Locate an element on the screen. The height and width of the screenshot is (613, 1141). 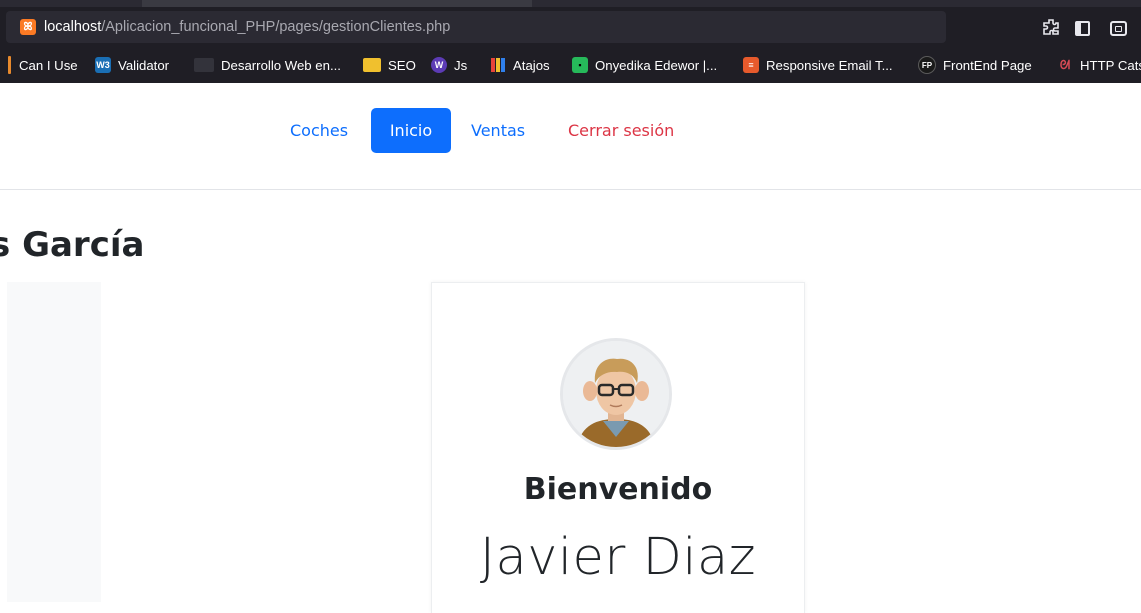
fp-icon: FP is located at coordinates (927, 65).